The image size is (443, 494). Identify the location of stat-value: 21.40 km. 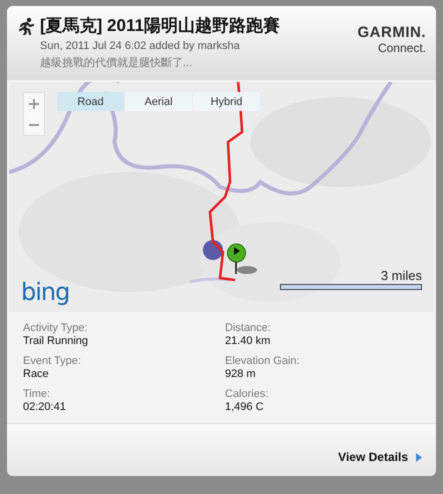
(248, 341).